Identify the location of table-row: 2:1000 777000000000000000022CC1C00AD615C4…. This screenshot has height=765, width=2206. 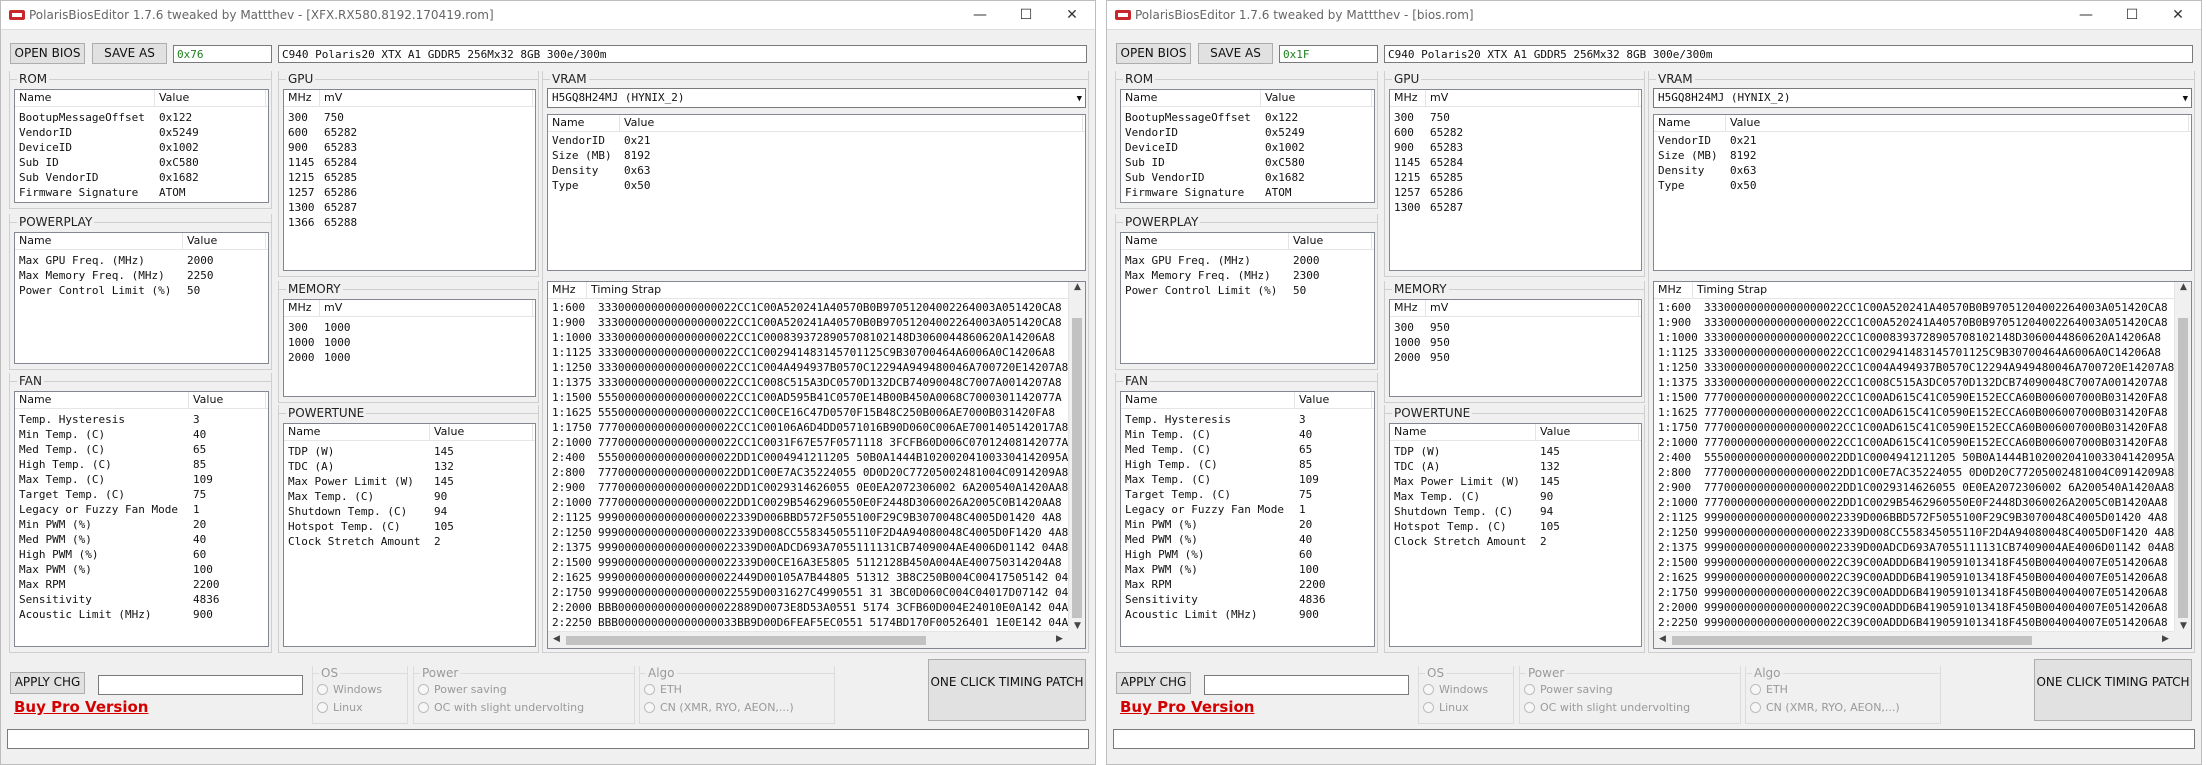
(1922, 442).